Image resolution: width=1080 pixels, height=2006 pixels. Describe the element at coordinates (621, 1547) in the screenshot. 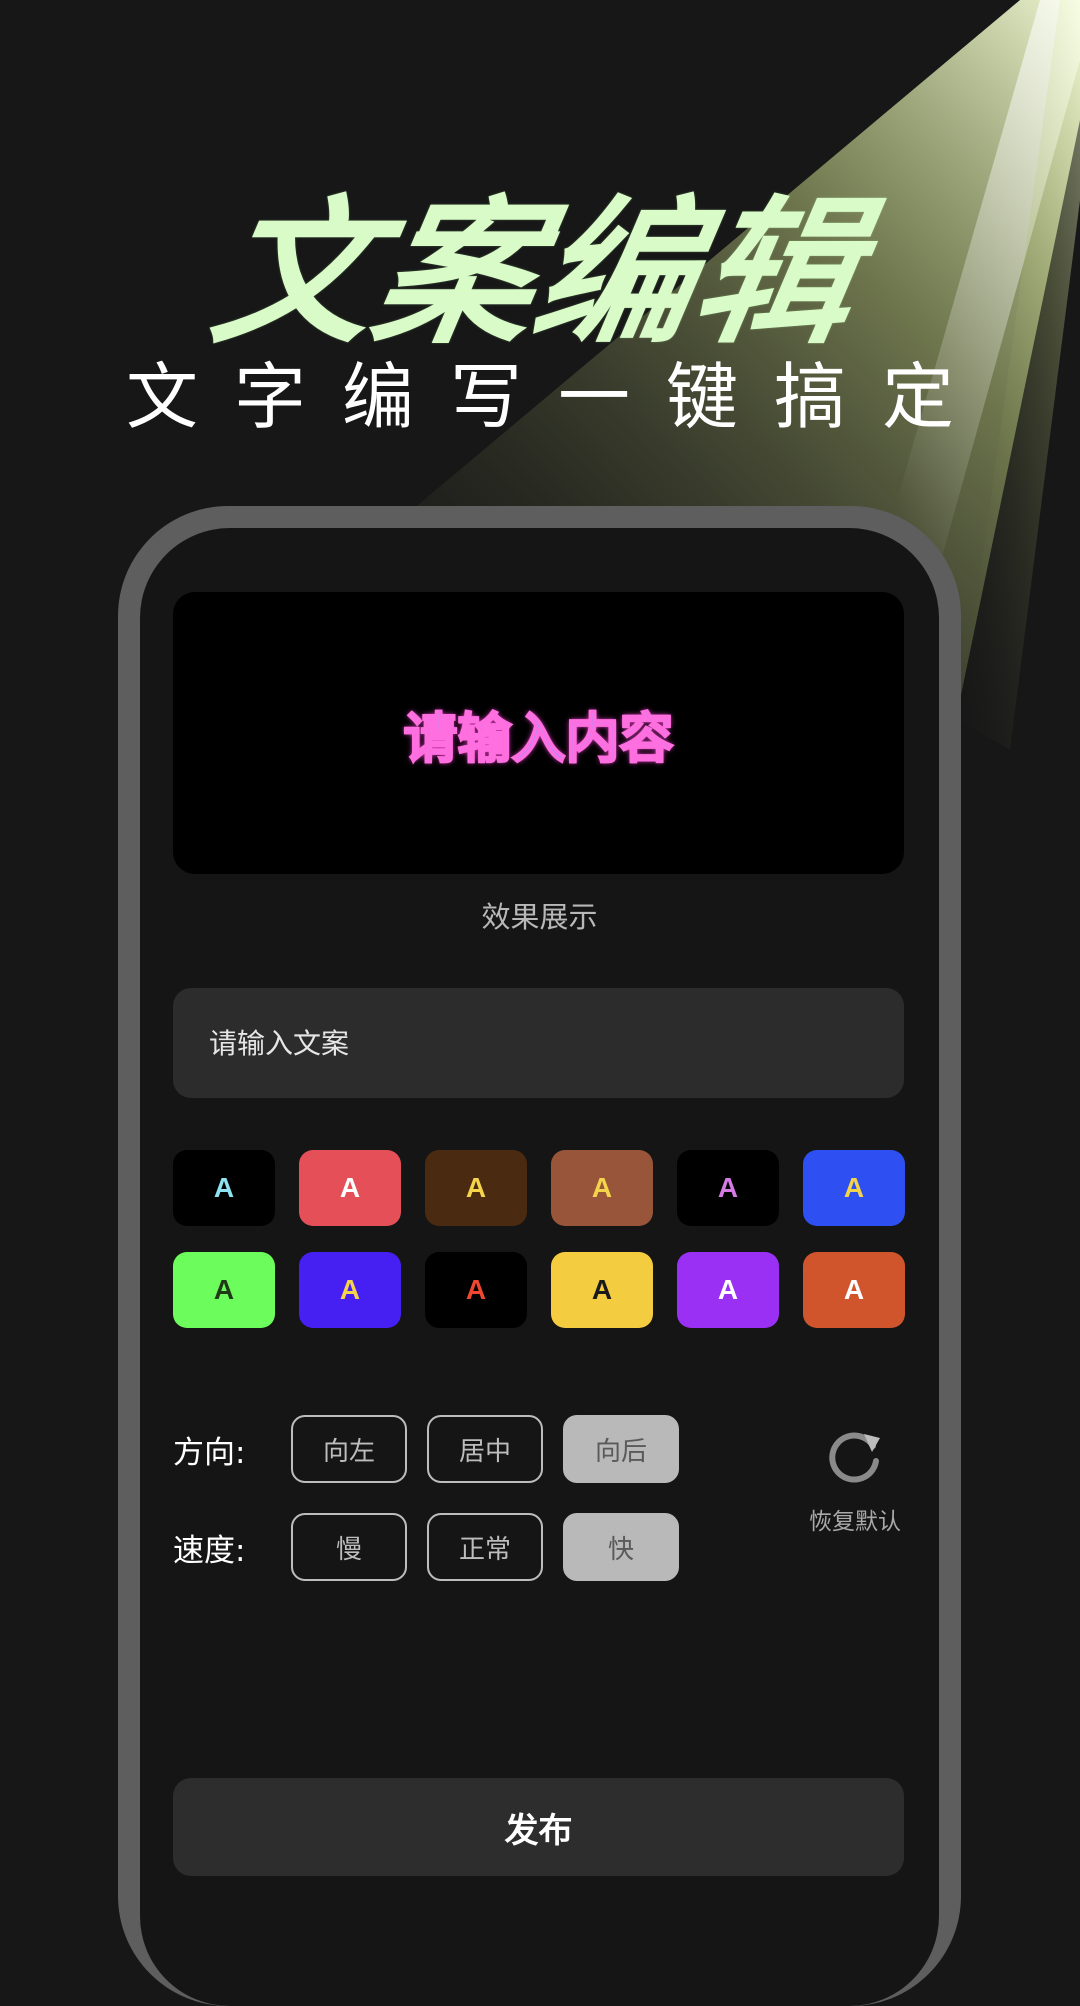

I see `speed-option-fast: 快` at that location.